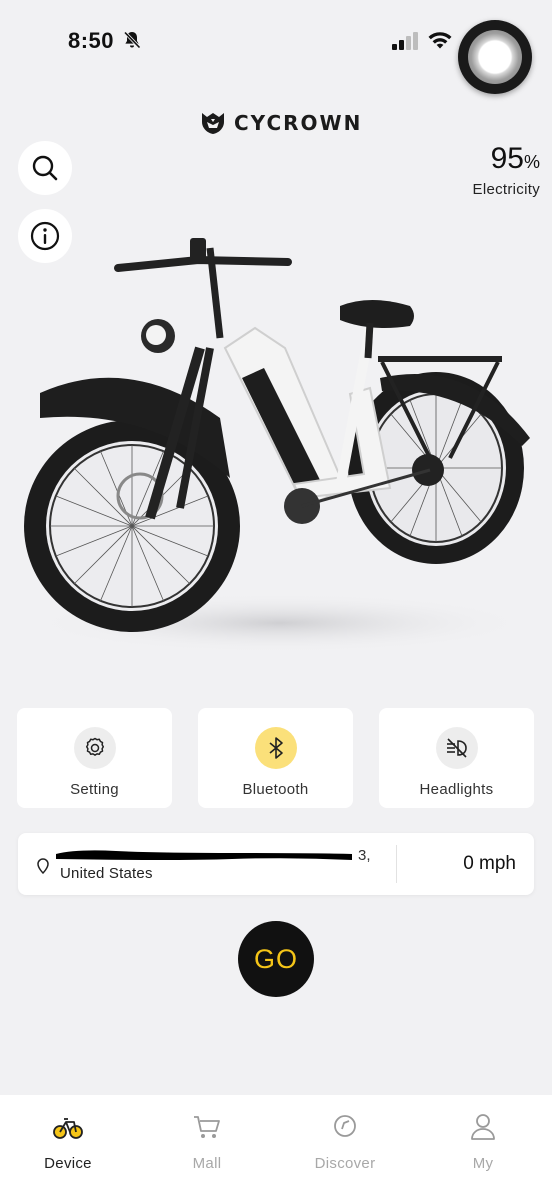  I want to click on tab-device: Device, so click(68, 1142).